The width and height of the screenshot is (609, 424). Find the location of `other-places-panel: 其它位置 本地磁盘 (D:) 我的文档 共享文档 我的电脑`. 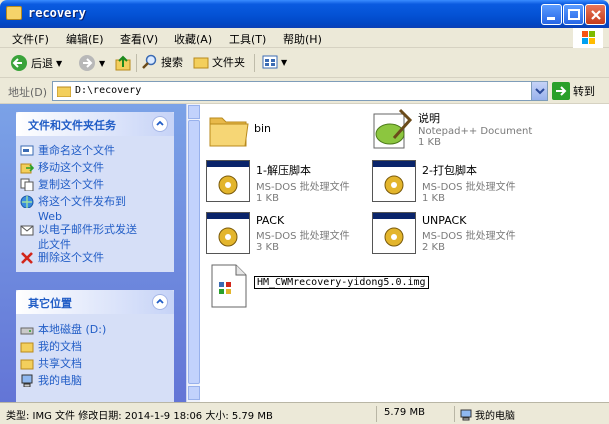

other-places-panel: 其它位置 本地磁盘 (D:) 我的文档 共享文档 我的电脑 is located at coordinates (95, 346).